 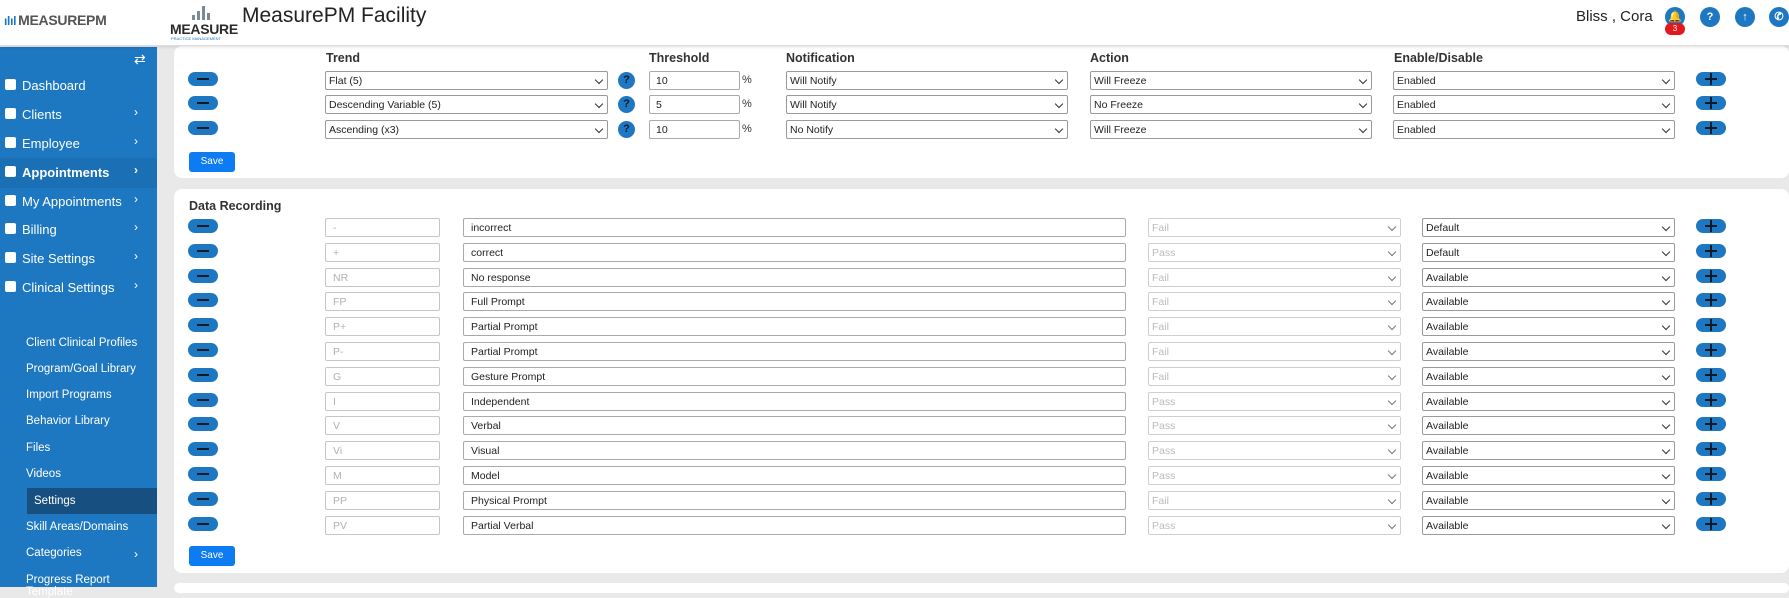 I want to click on recording-description-input: incorrect, so click(x=794, y=227).